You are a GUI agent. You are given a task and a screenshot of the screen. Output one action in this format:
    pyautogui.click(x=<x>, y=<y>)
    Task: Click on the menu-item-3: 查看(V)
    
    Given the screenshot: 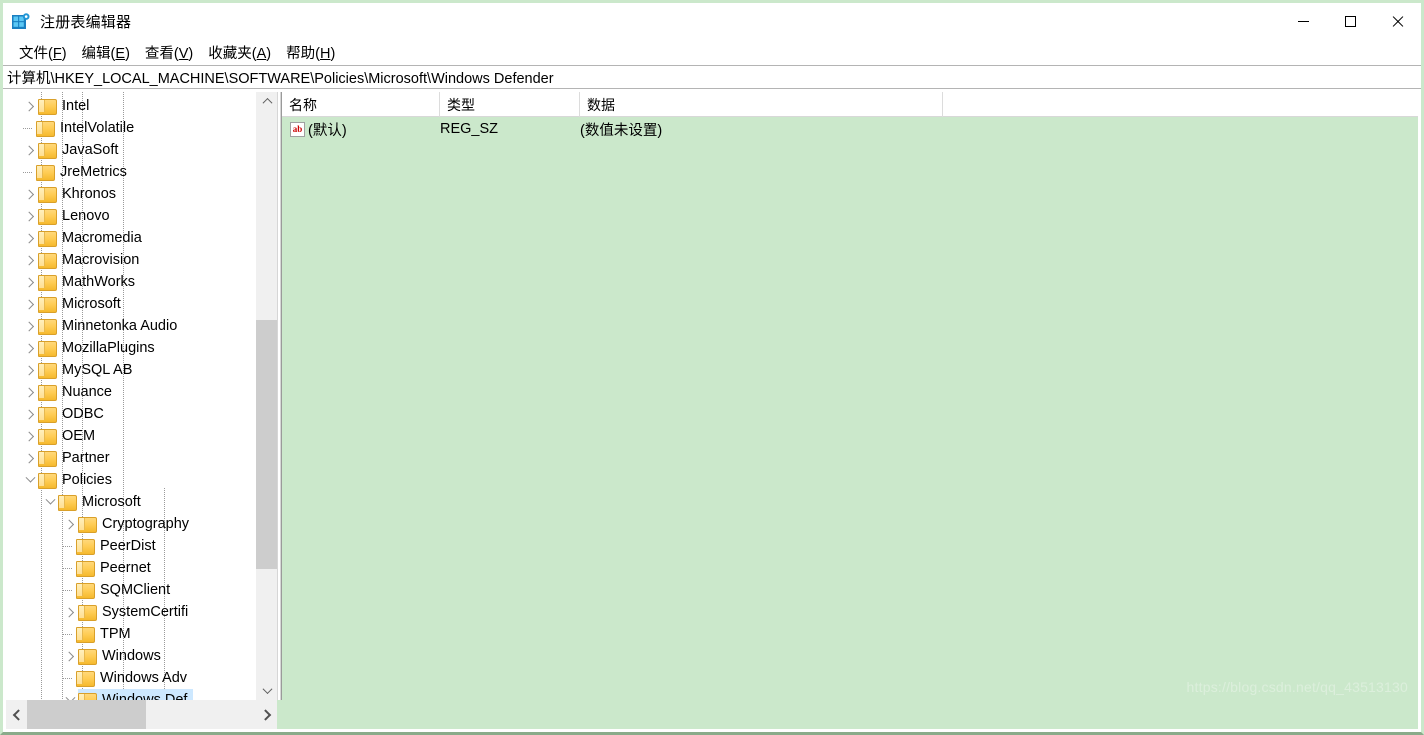 What is the action you would take?
    pyautogui.click(x=169, y=52)
    